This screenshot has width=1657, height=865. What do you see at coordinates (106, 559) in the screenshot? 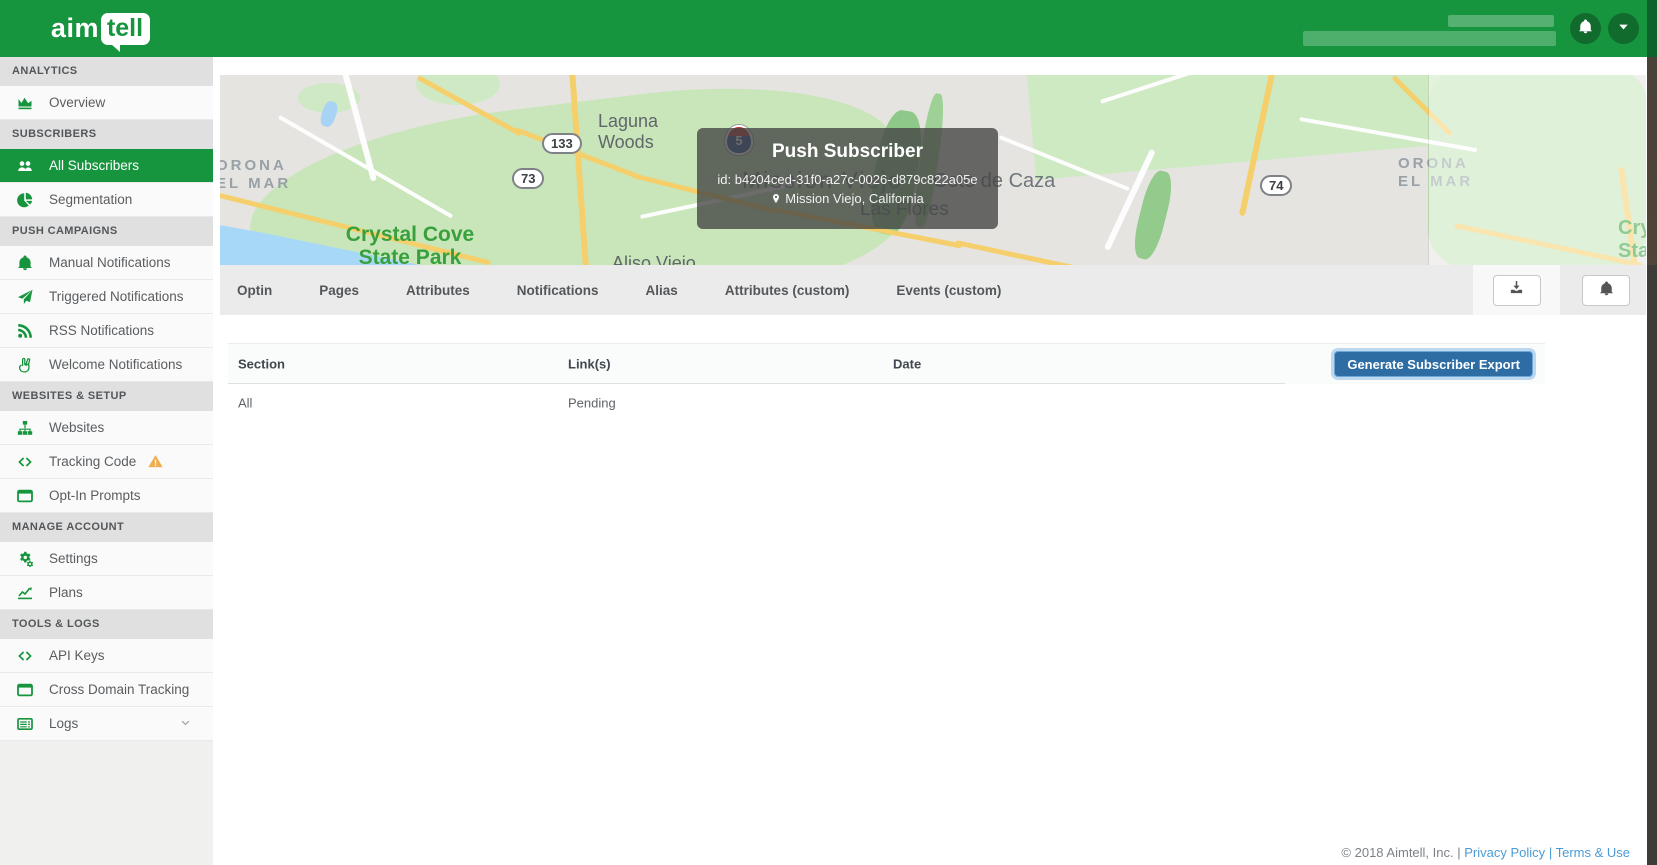
I see `sidebar-item-settings: Settings` at bounding box center [106, 559].